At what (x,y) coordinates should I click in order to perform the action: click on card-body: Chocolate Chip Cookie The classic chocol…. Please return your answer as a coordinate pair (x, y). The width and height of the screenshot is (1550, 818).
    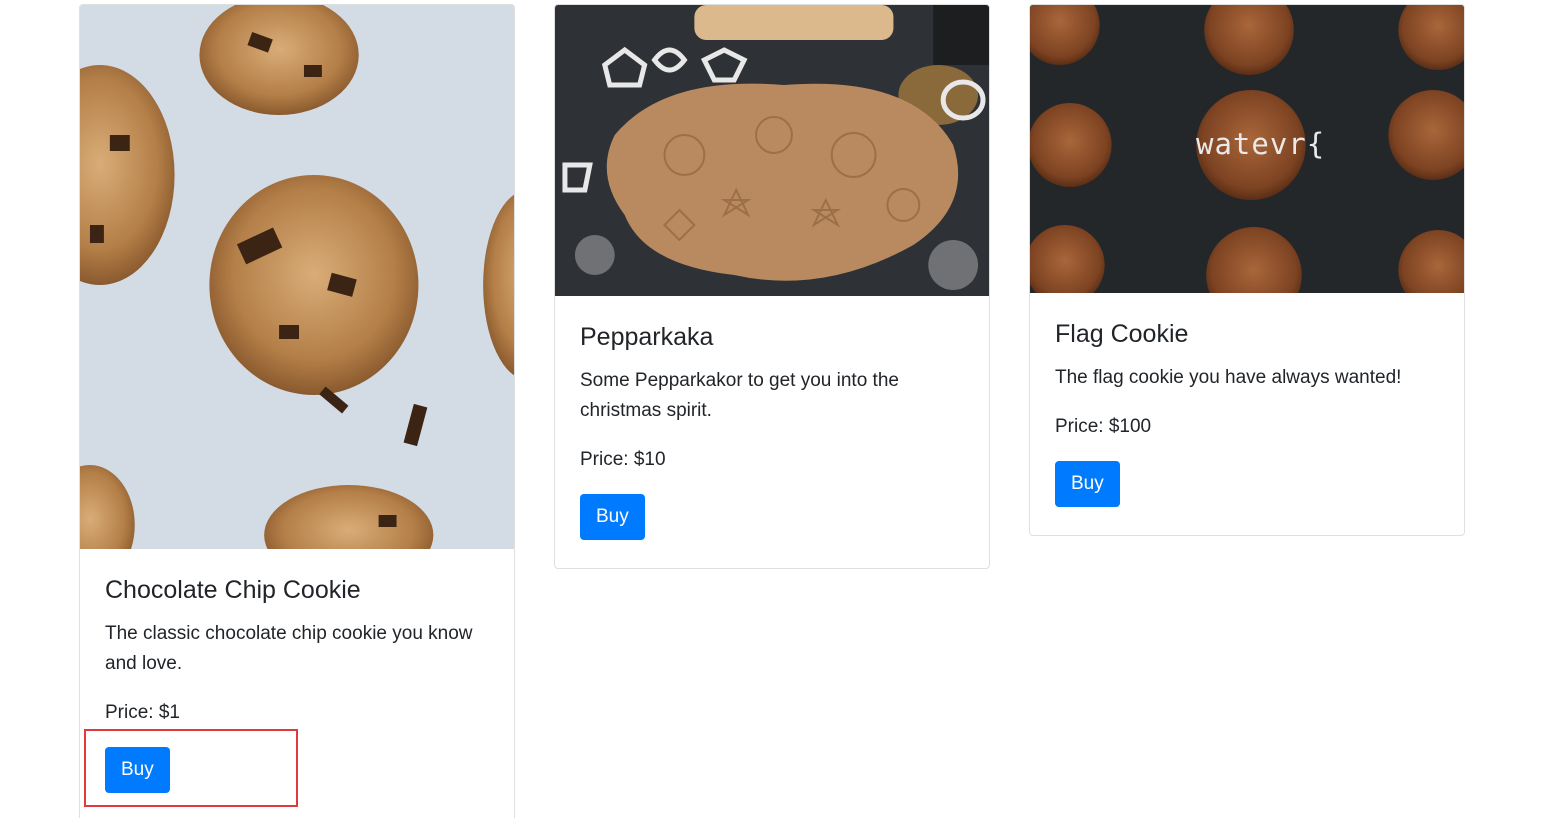
    Looking at the image, I should click on (297, 671).